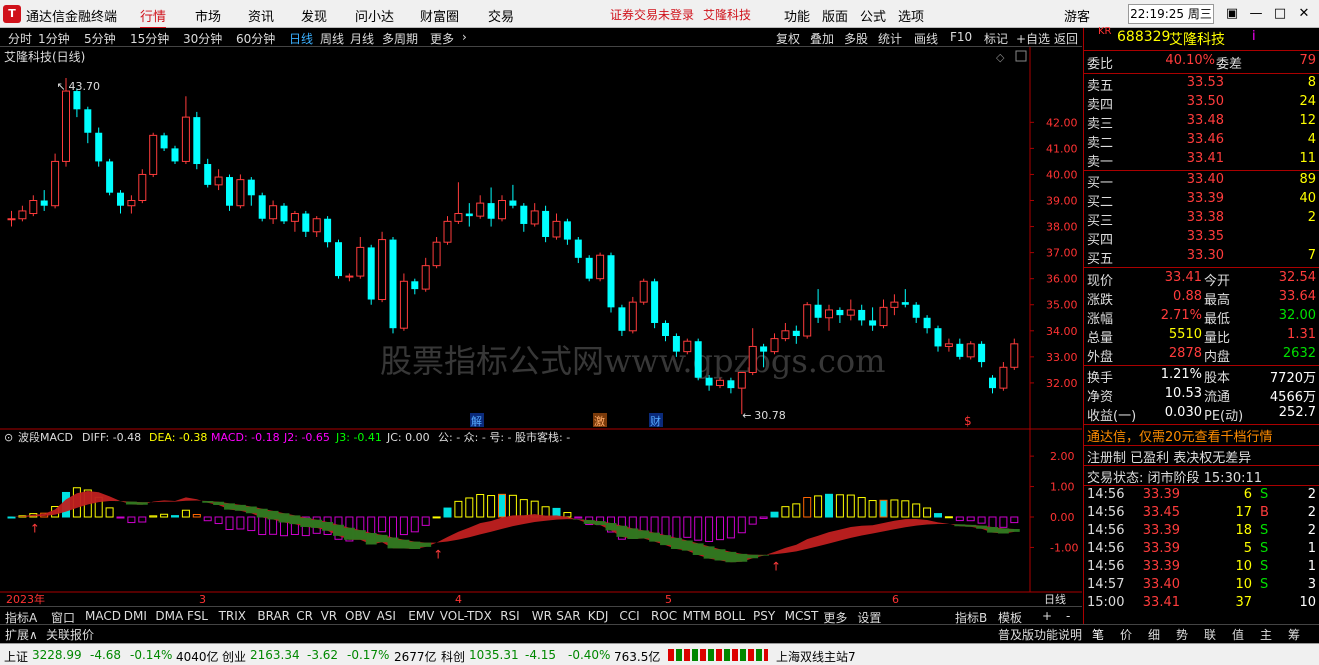  What do you see at coordinates (542, 616) in the screenshot?
I see `indicator-15: WR` at bounding box center [542, 616].